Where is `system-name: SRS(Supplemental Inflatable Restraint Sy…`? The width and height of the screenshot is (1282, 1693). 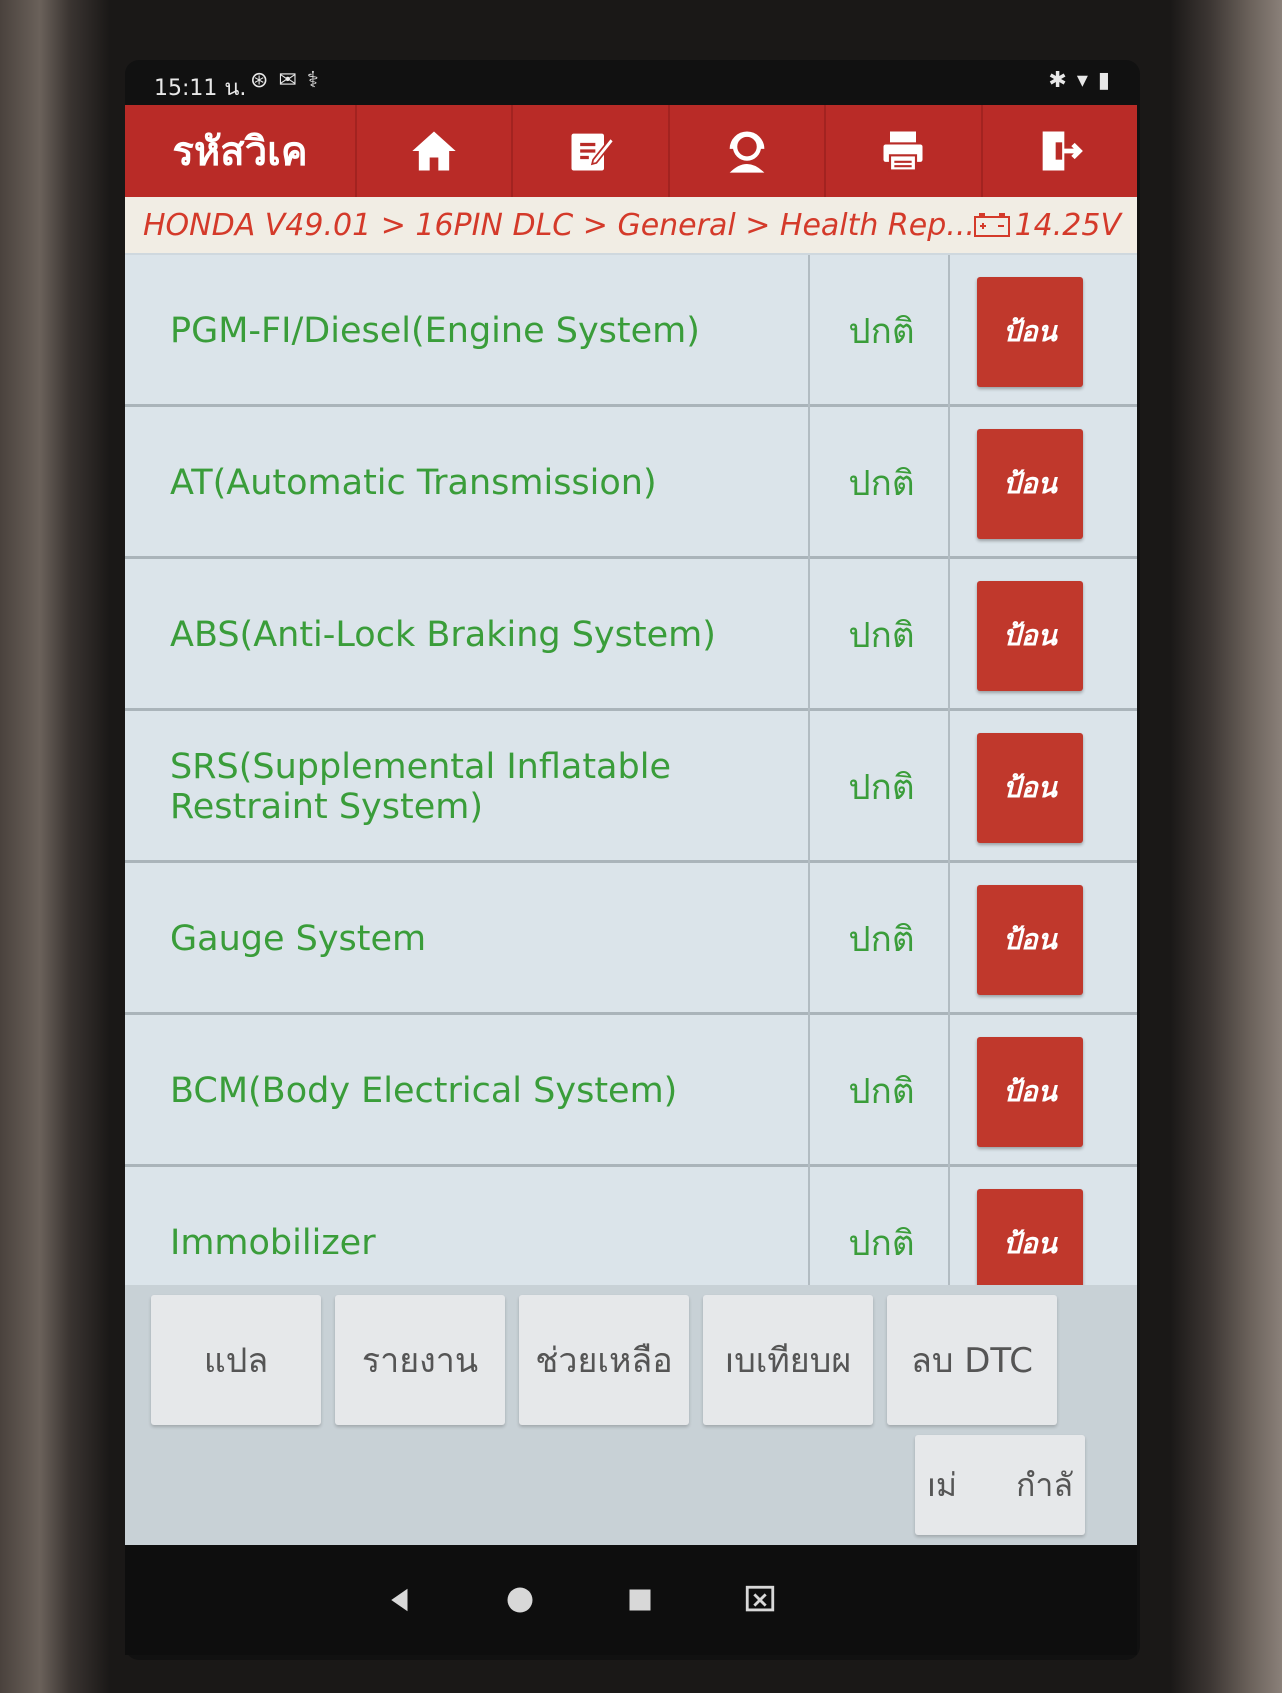
system-name: SRS(Supplemental Inflatable Restraint Sy… is located at coordinates (490, 787).